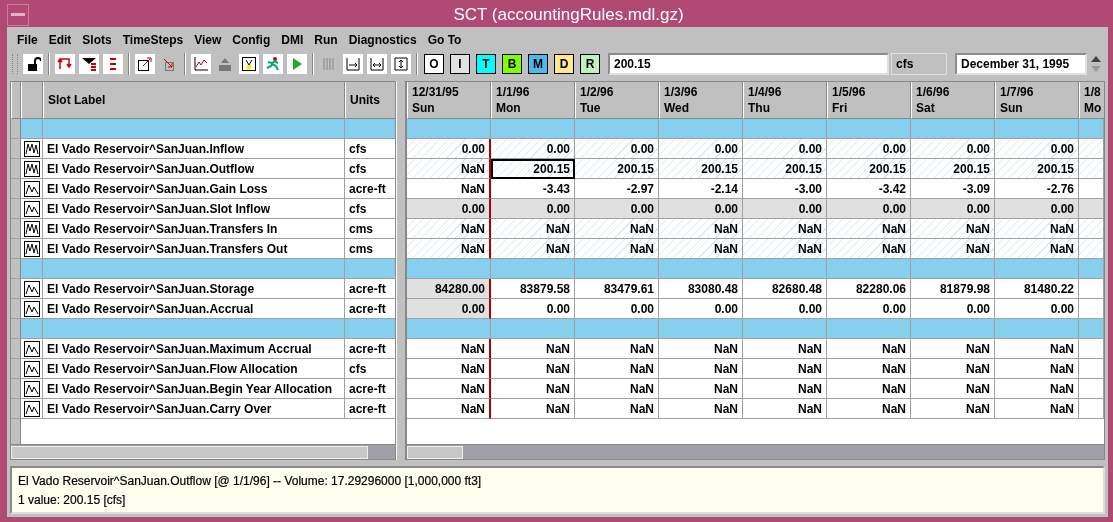  I want to click on value-cell: -2.76, so click(1037, 189).